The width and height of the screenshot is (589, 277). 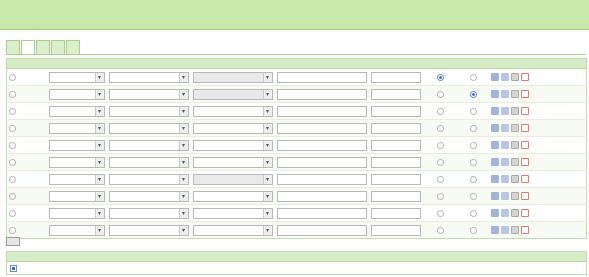 I want to click on checkbox-icon, so click(x=13, y=268).